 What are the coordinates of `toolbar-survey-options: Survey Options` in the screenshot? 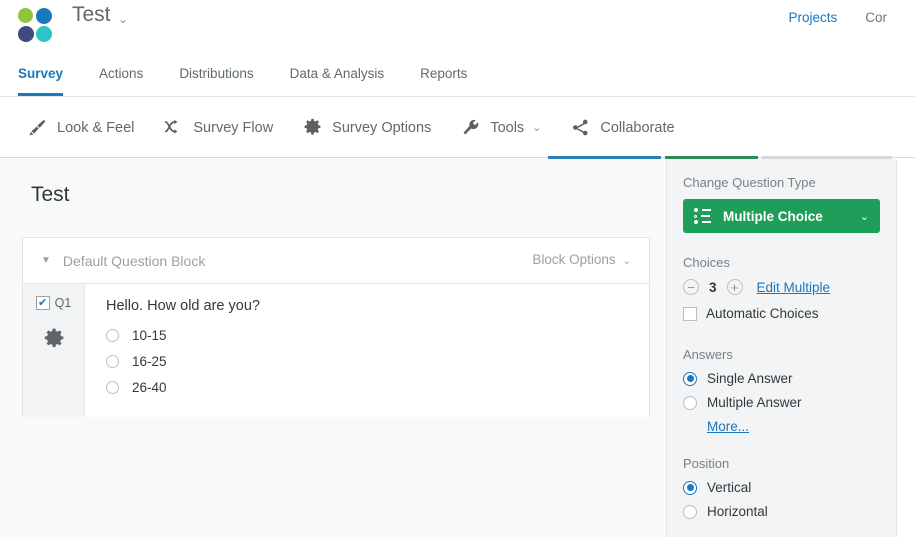 It's located at (366, 128).